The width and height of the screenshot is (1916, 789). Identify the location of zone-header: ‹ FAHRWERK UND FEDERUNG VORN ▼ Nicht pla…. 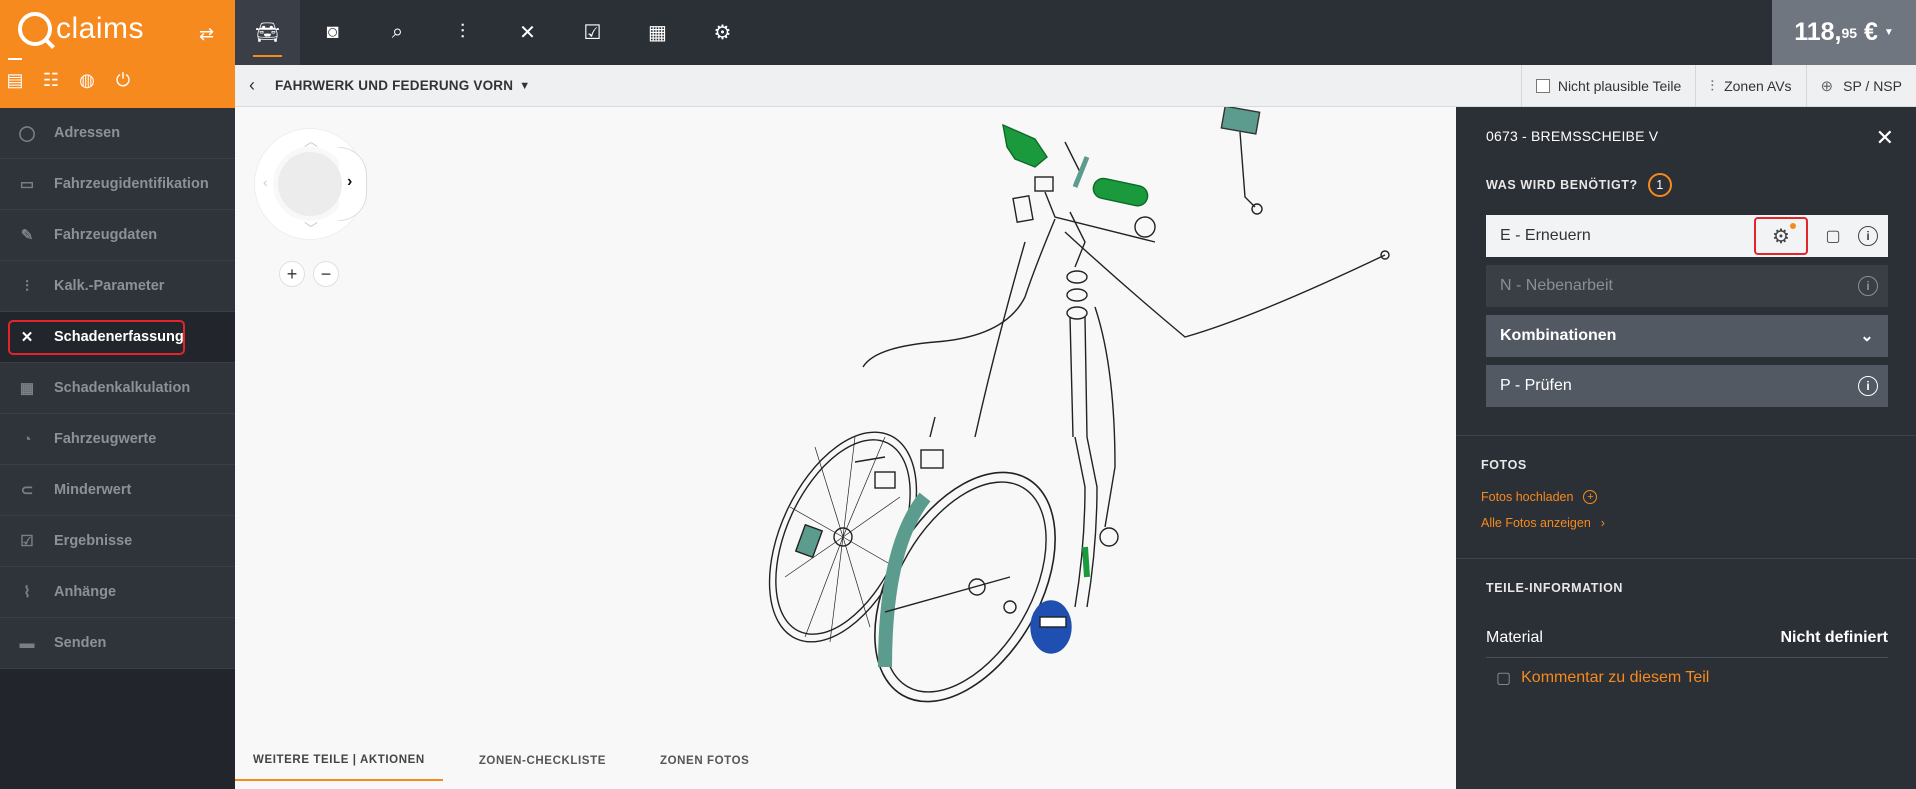
(1075, 86).